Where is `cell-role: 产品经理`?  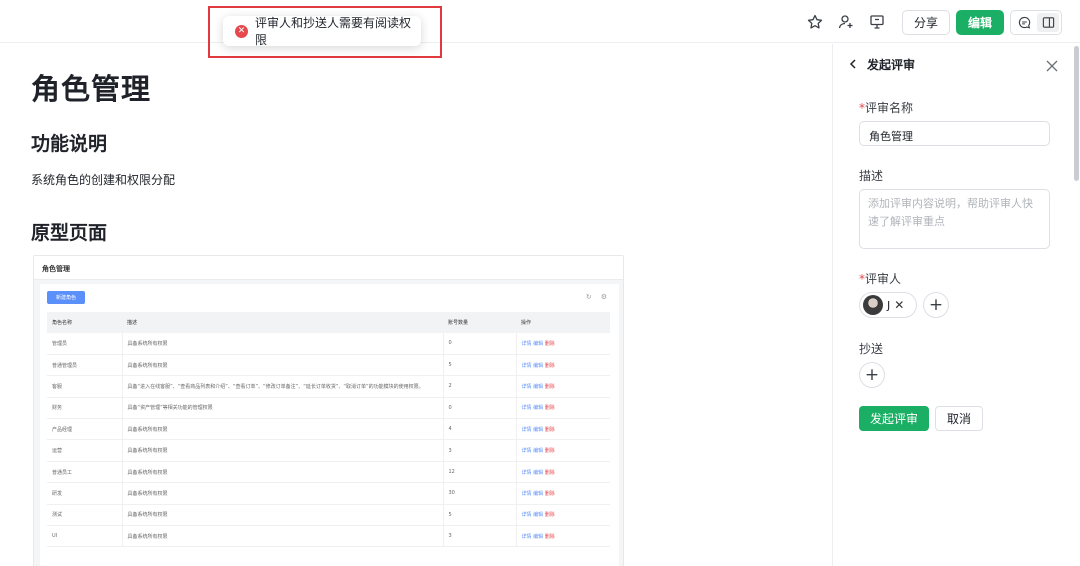
cell-role: 产品经理 is located at coordinates (85, 429).